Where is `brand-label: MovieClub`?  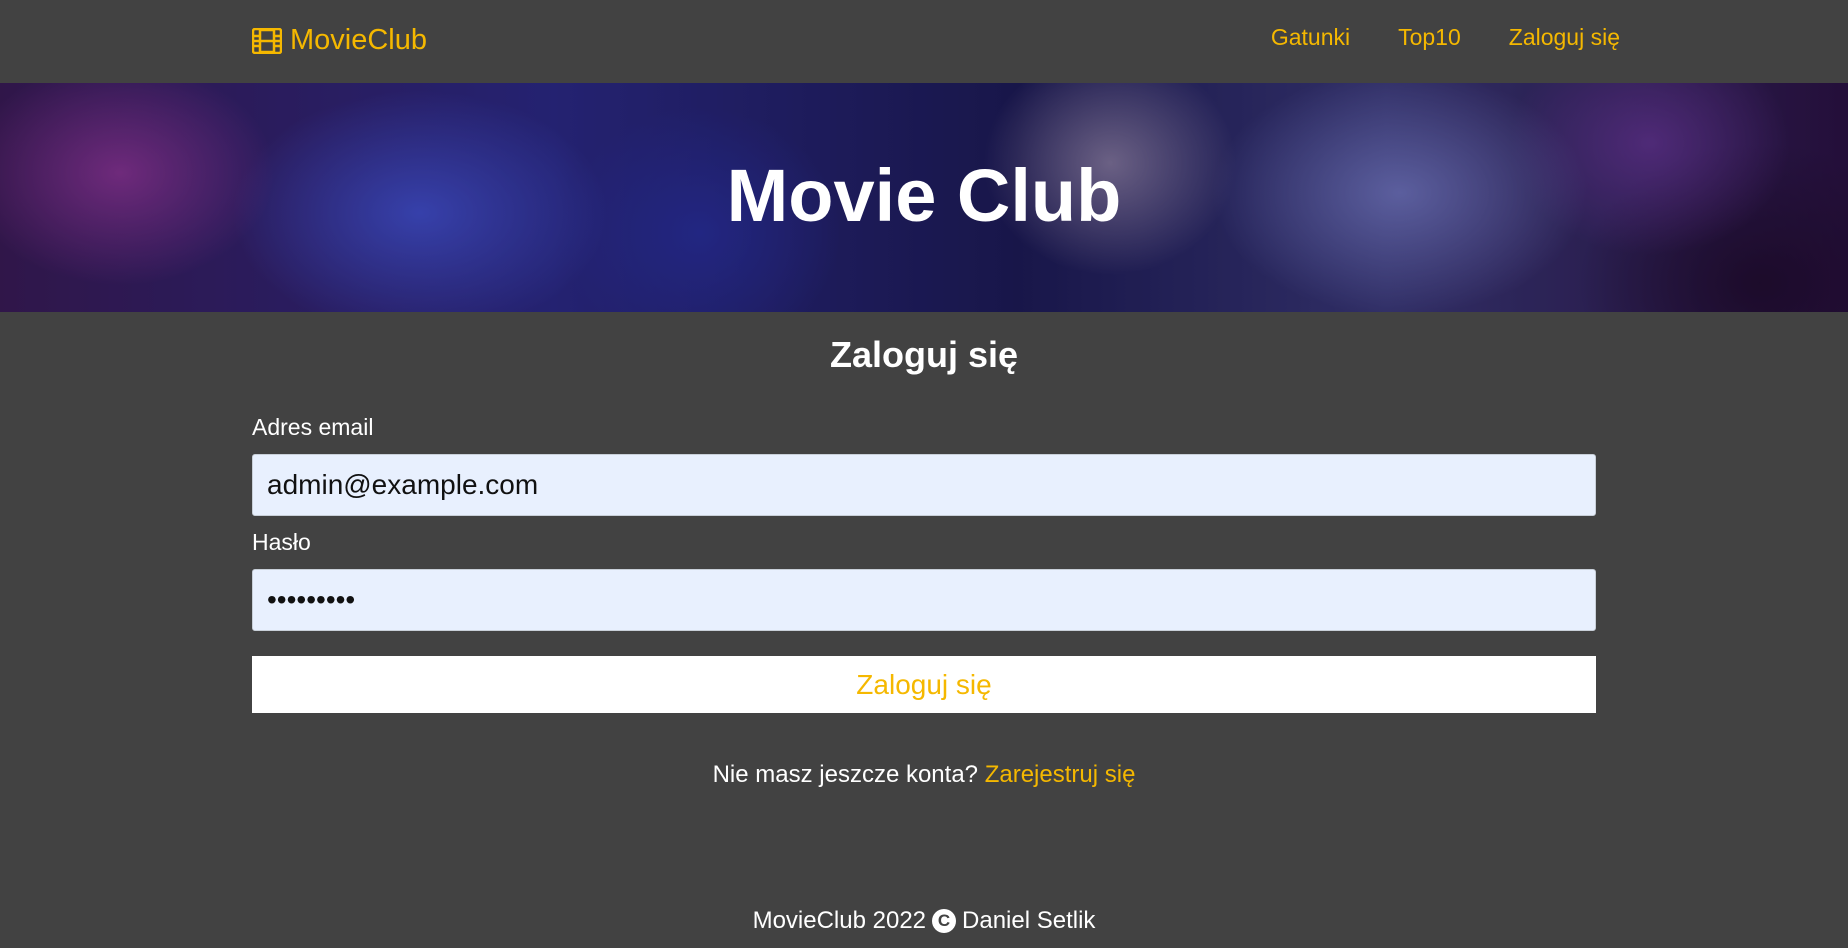 brand-label: MovieClub is located at coordinates (358, 40).